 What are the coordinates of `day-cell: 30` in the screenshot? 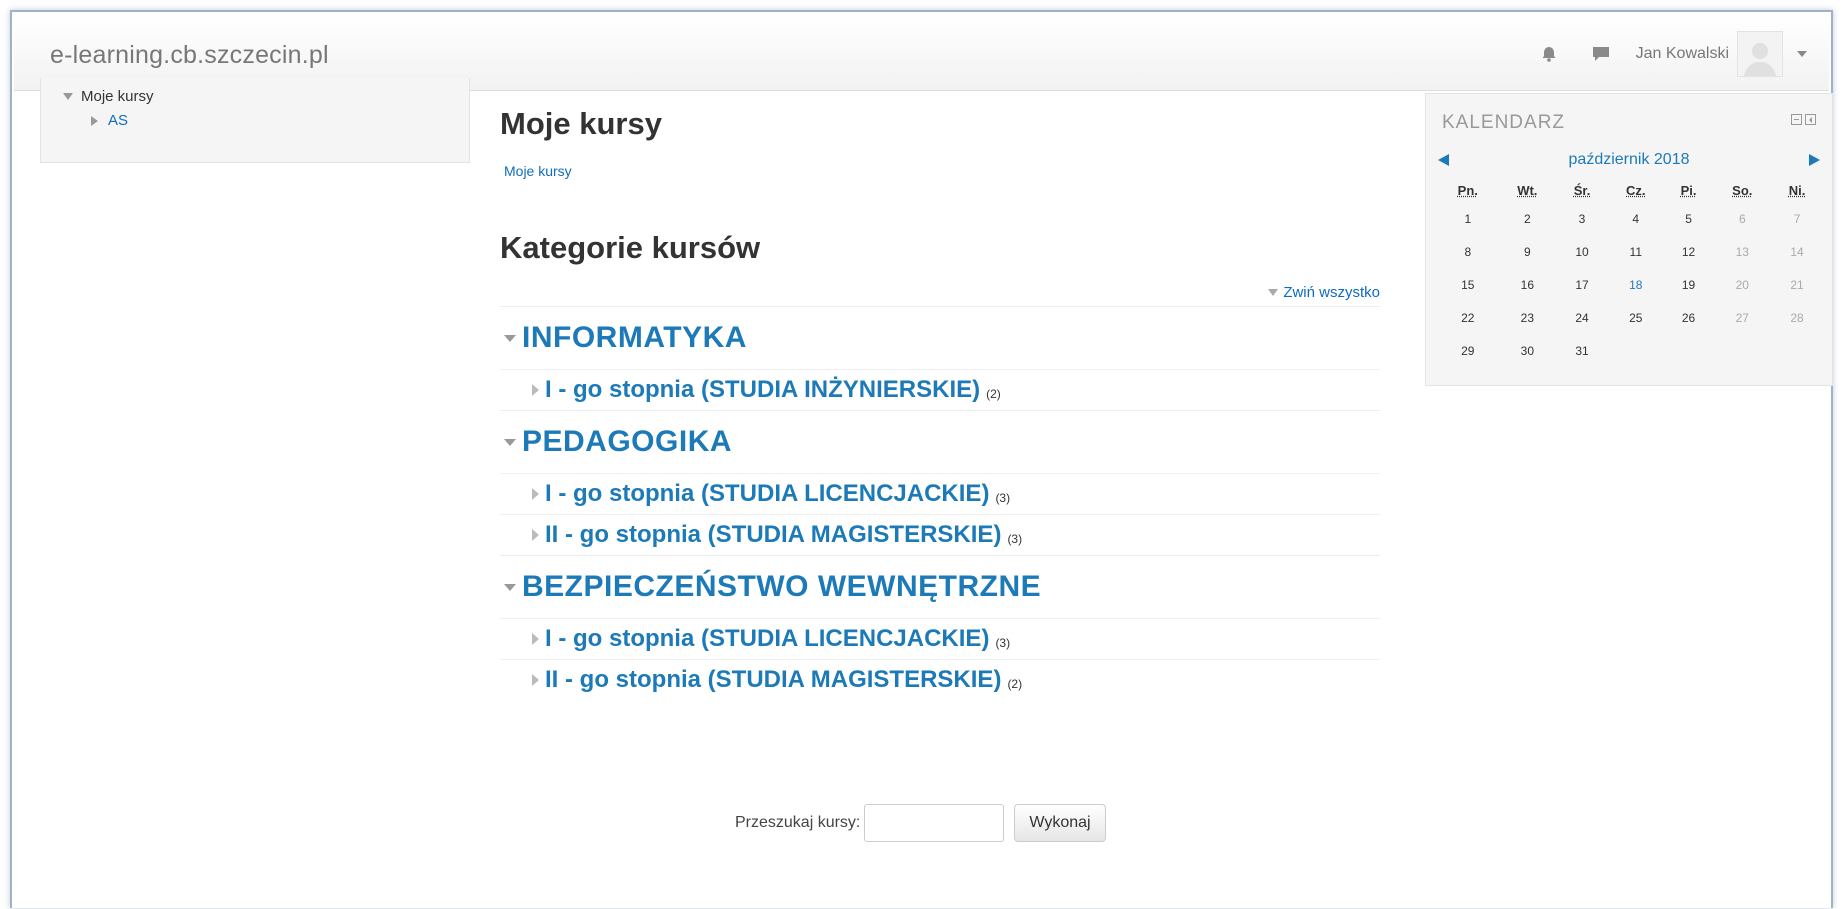 It's located at (1528, 350).